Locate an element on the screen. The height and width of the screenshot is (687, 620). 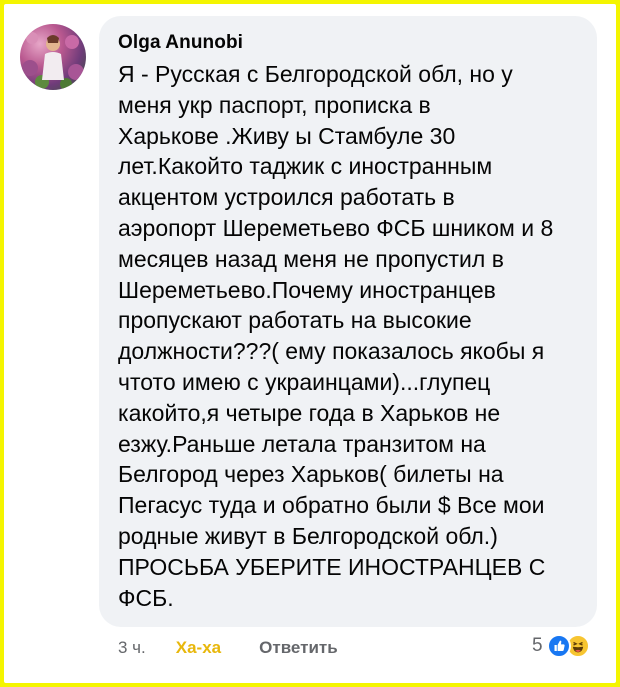
comment-text-line: ФСБ. is located at coordinates (146, 597).